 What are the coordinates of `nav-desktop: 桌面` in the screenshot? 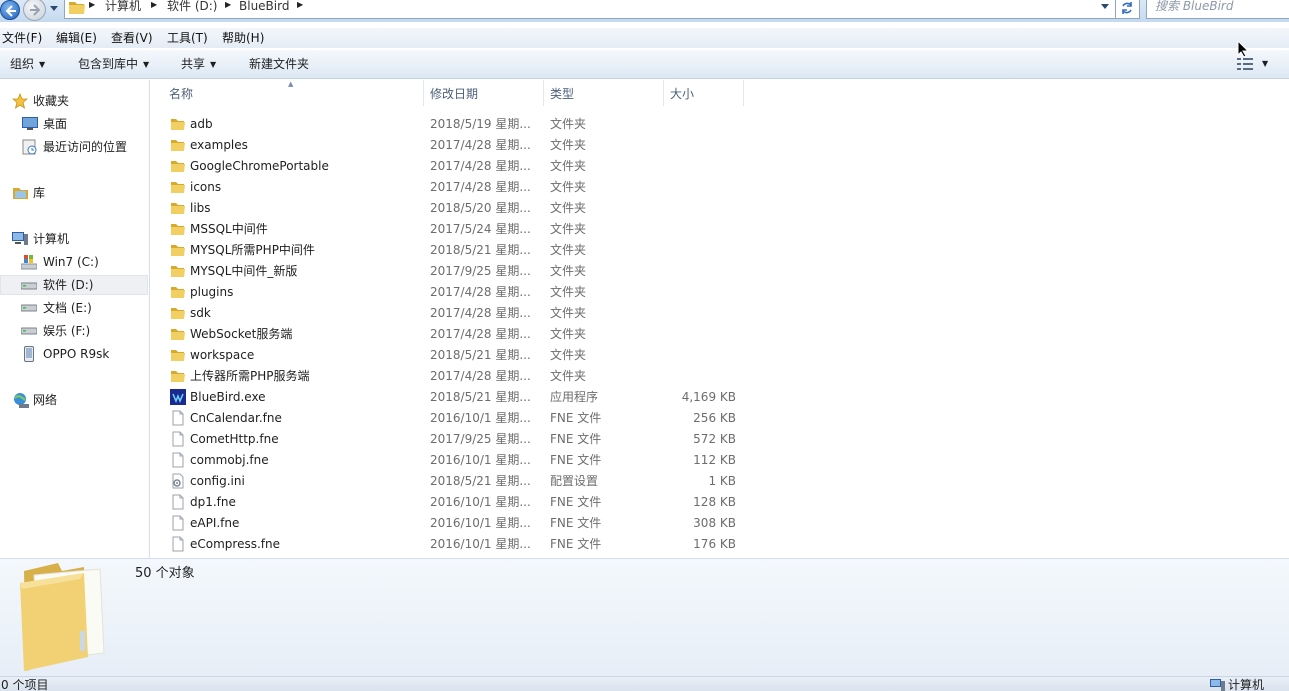 It's located at (74, 124).